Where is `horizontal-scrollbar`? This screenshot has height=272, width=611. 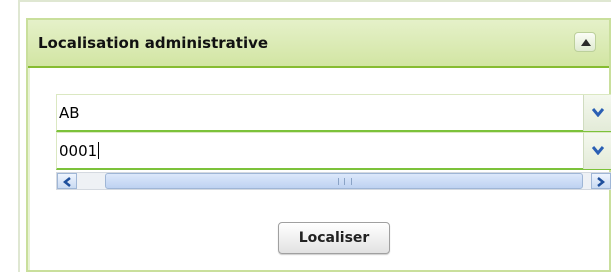
horizontal-scrollbar is located at coordinates (333, 181).